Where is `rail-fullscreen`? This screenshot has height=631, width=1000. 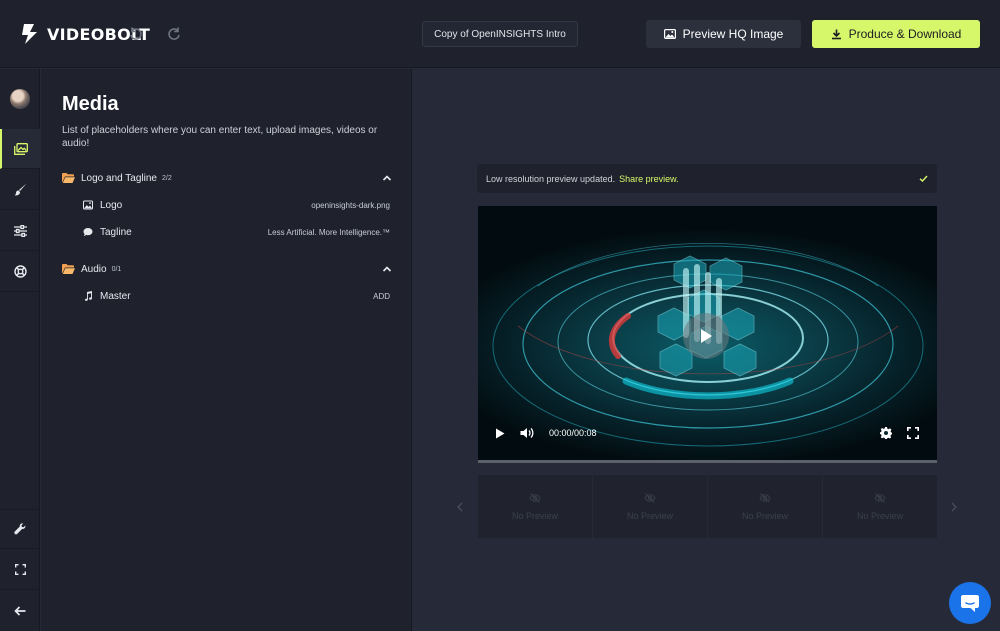
rail-fullscreen is located at coordinates (20, 570).